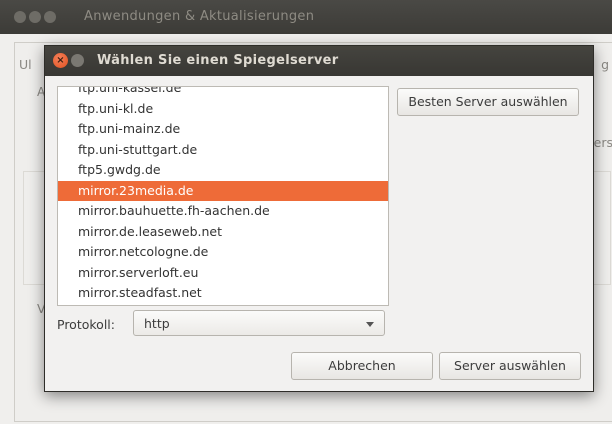 The width and height of the screenshot is (612, 424). I want to click on background-tab-fragment-right: g, so click(605, 64).